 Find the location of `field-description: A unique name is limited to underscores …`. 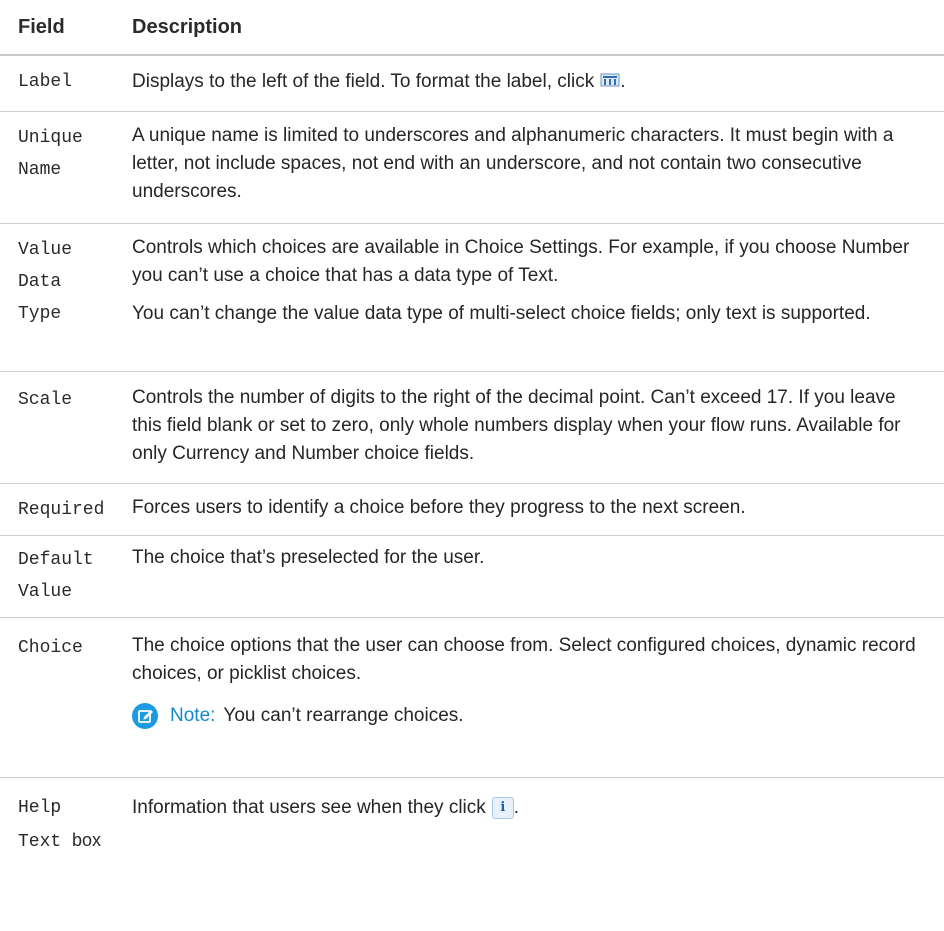

field-description: A unique name is limited to underscores … is located at coordinates (513, 163).